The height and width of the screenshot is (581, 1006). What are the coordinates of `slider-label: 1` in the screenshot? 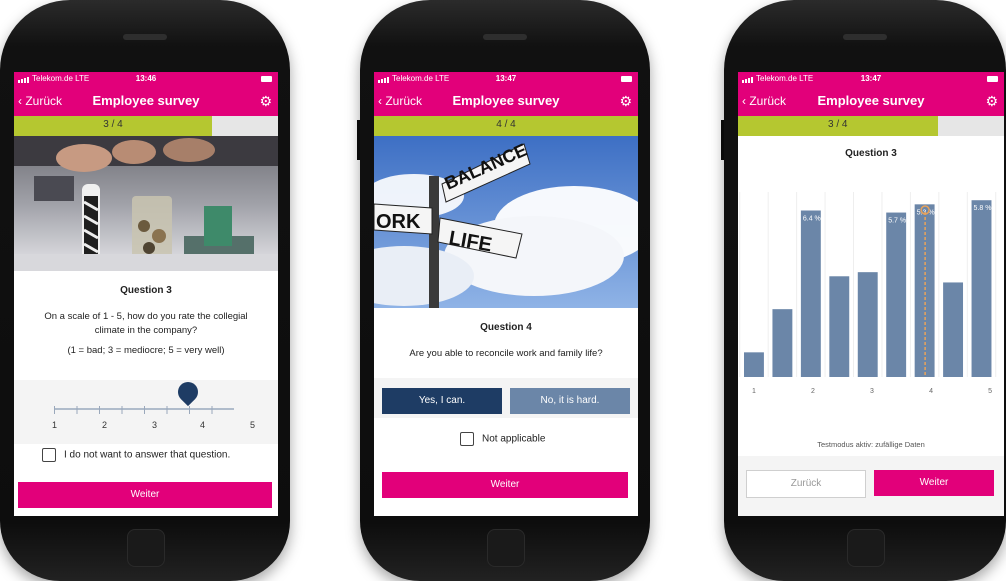 It's located at (55, 425).